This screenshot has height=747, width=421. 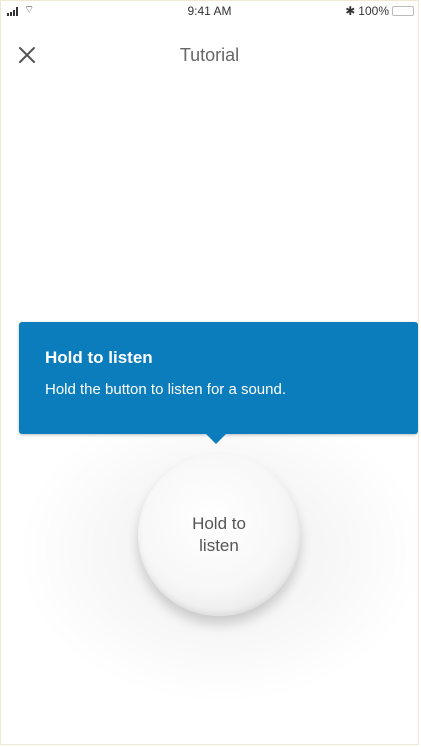 I want to click on status-right: ✱ 100%, so click(x=379, y=11).